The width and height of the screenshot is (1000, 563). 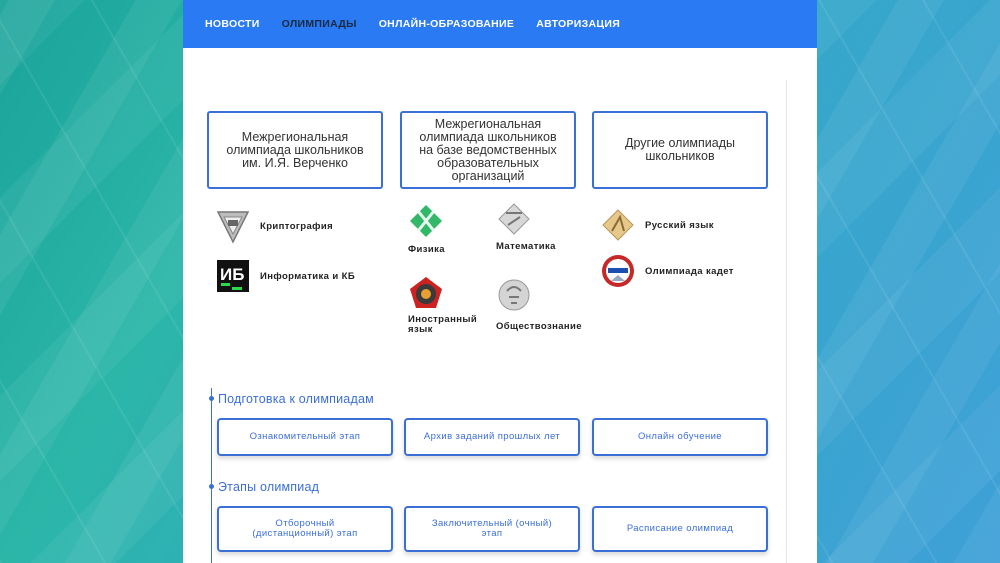 I want to click on svg-text: ИБ, so click(x=232, y=274).